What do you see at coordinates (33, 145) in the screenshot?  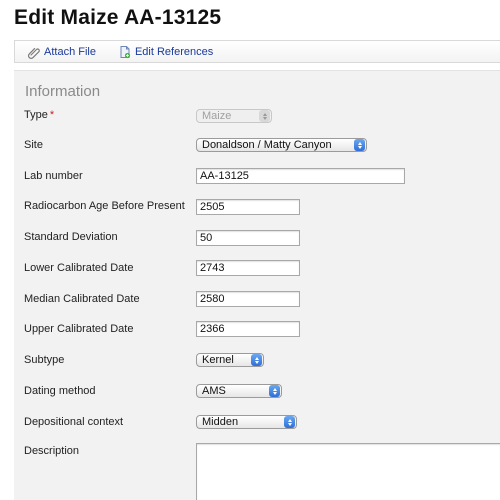 I see `site-label: Site` at bounding box center [33, 145].